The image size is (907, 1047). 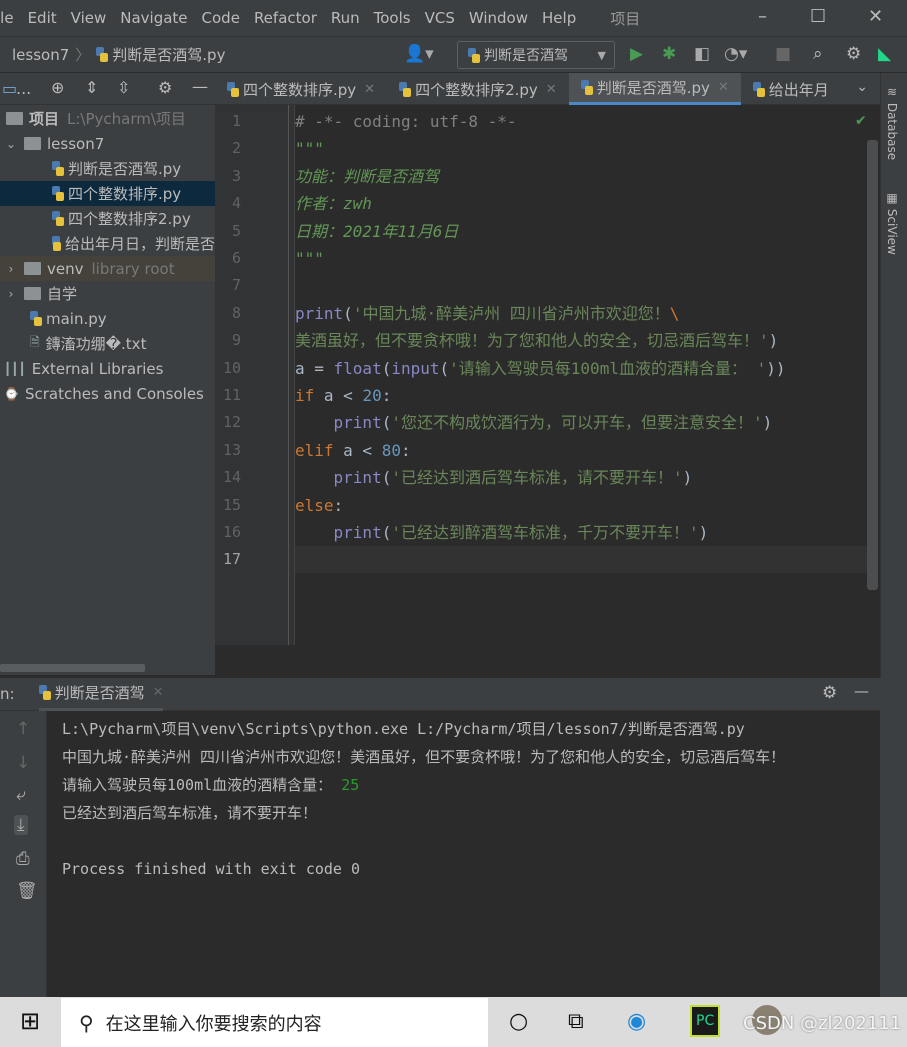 What do you see at coordinates (498, 18) in the screenshot?
I see `menu-window: Window` at bounding box center [498, 18].